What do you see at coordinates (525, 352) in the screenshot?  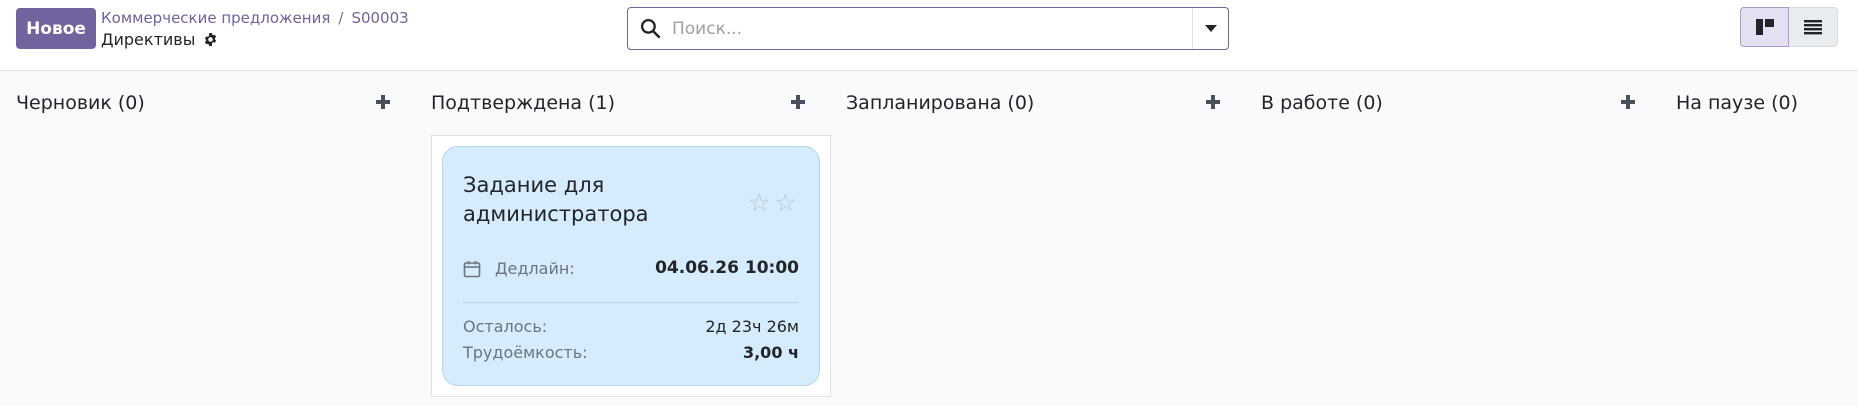 I see `effort-label: Трудоёмкость:` at bounding box center [525, 352].